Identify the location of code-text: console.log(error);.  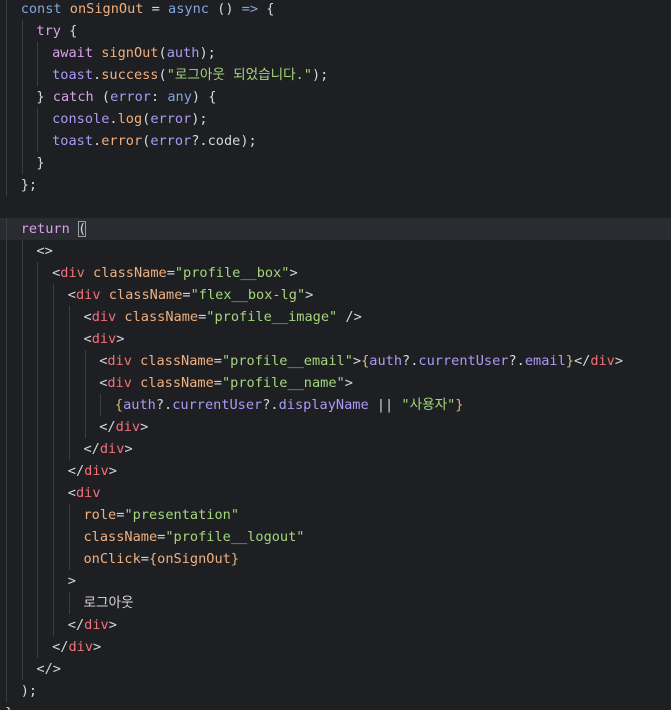
(130, 119).